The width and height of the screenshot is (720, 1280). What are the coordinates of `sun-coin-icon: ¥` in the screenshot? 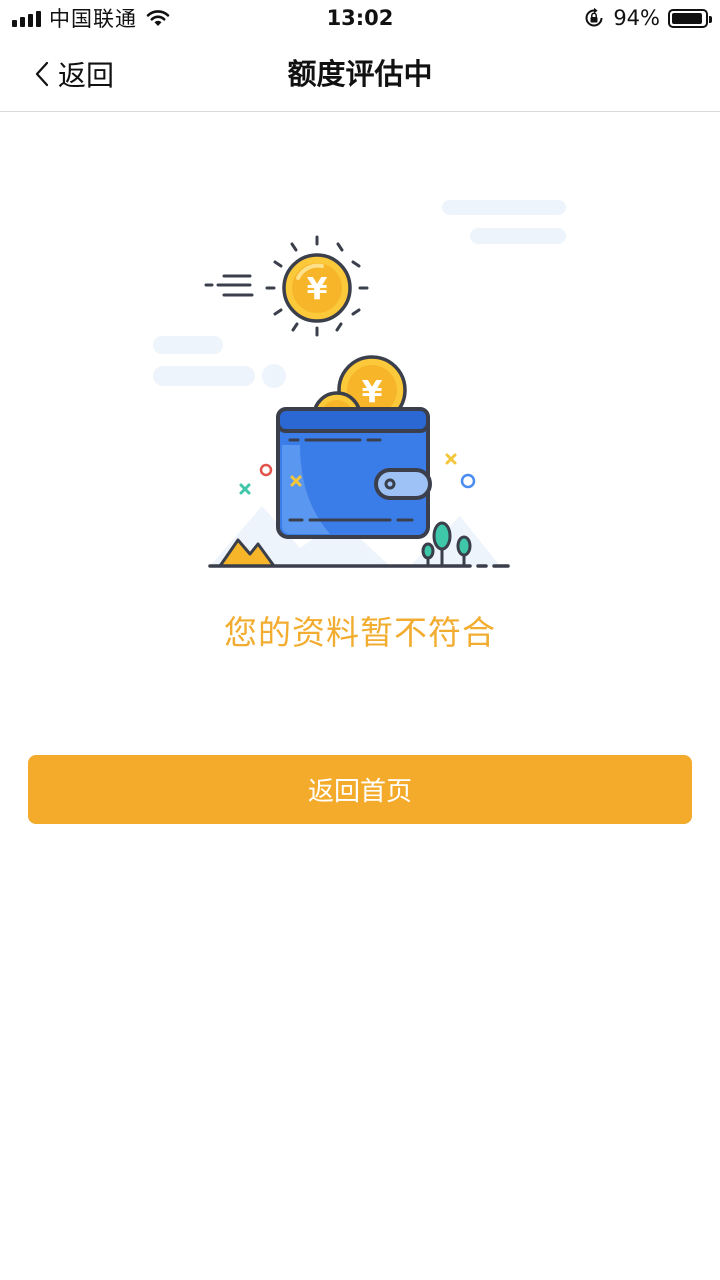 It's located at (317, 288).